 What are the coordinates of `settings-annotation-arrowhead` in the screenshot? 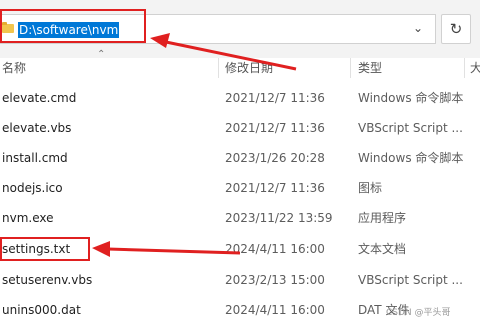 It's located at (101, 249).